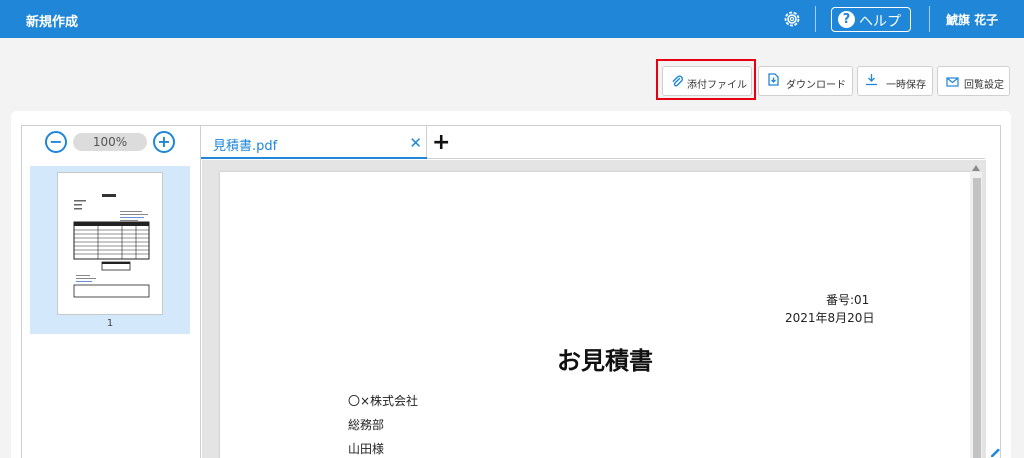 This screenshot has height=458, width=1024. What do you see at coordinates (366, 425) in the screenshot?
I see `document-department: 総務部` at bounding box center [366, 425].